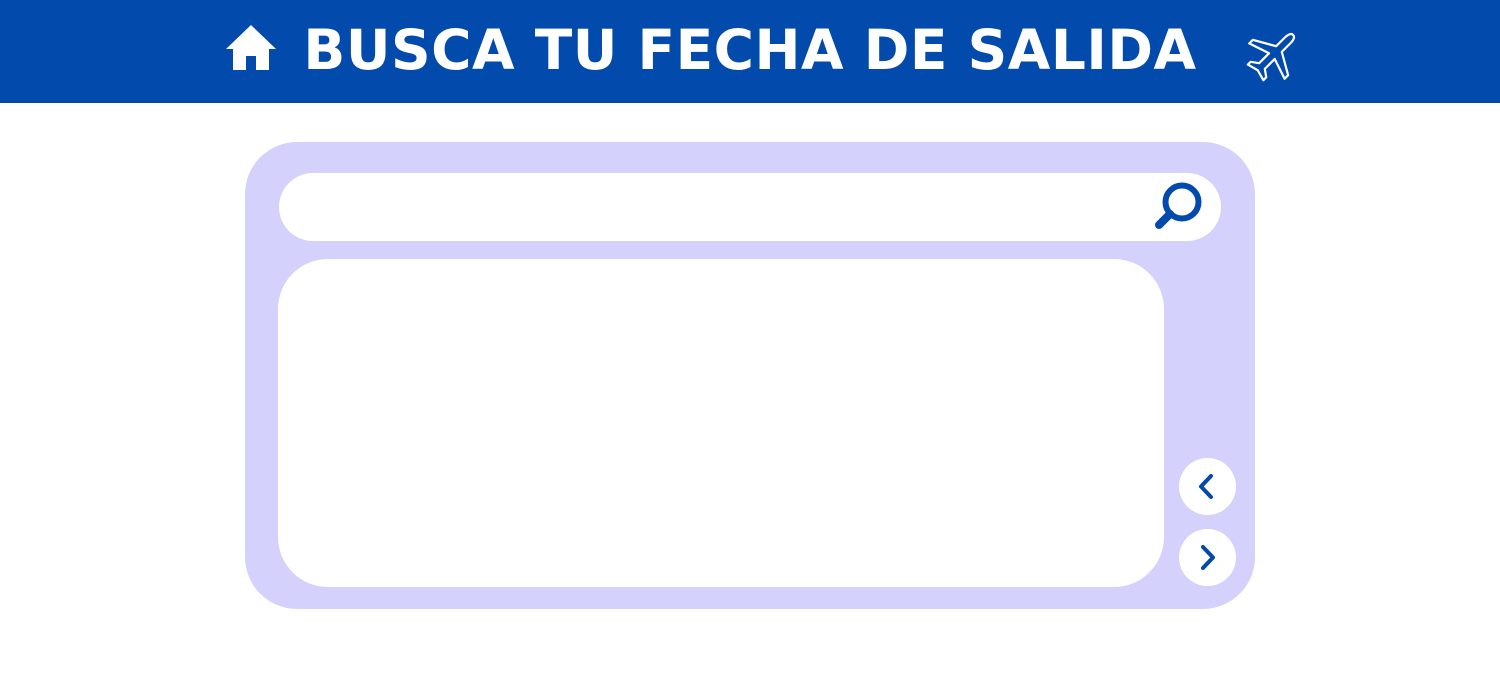  I want to click on airplane-icon, so click(1271, 57).